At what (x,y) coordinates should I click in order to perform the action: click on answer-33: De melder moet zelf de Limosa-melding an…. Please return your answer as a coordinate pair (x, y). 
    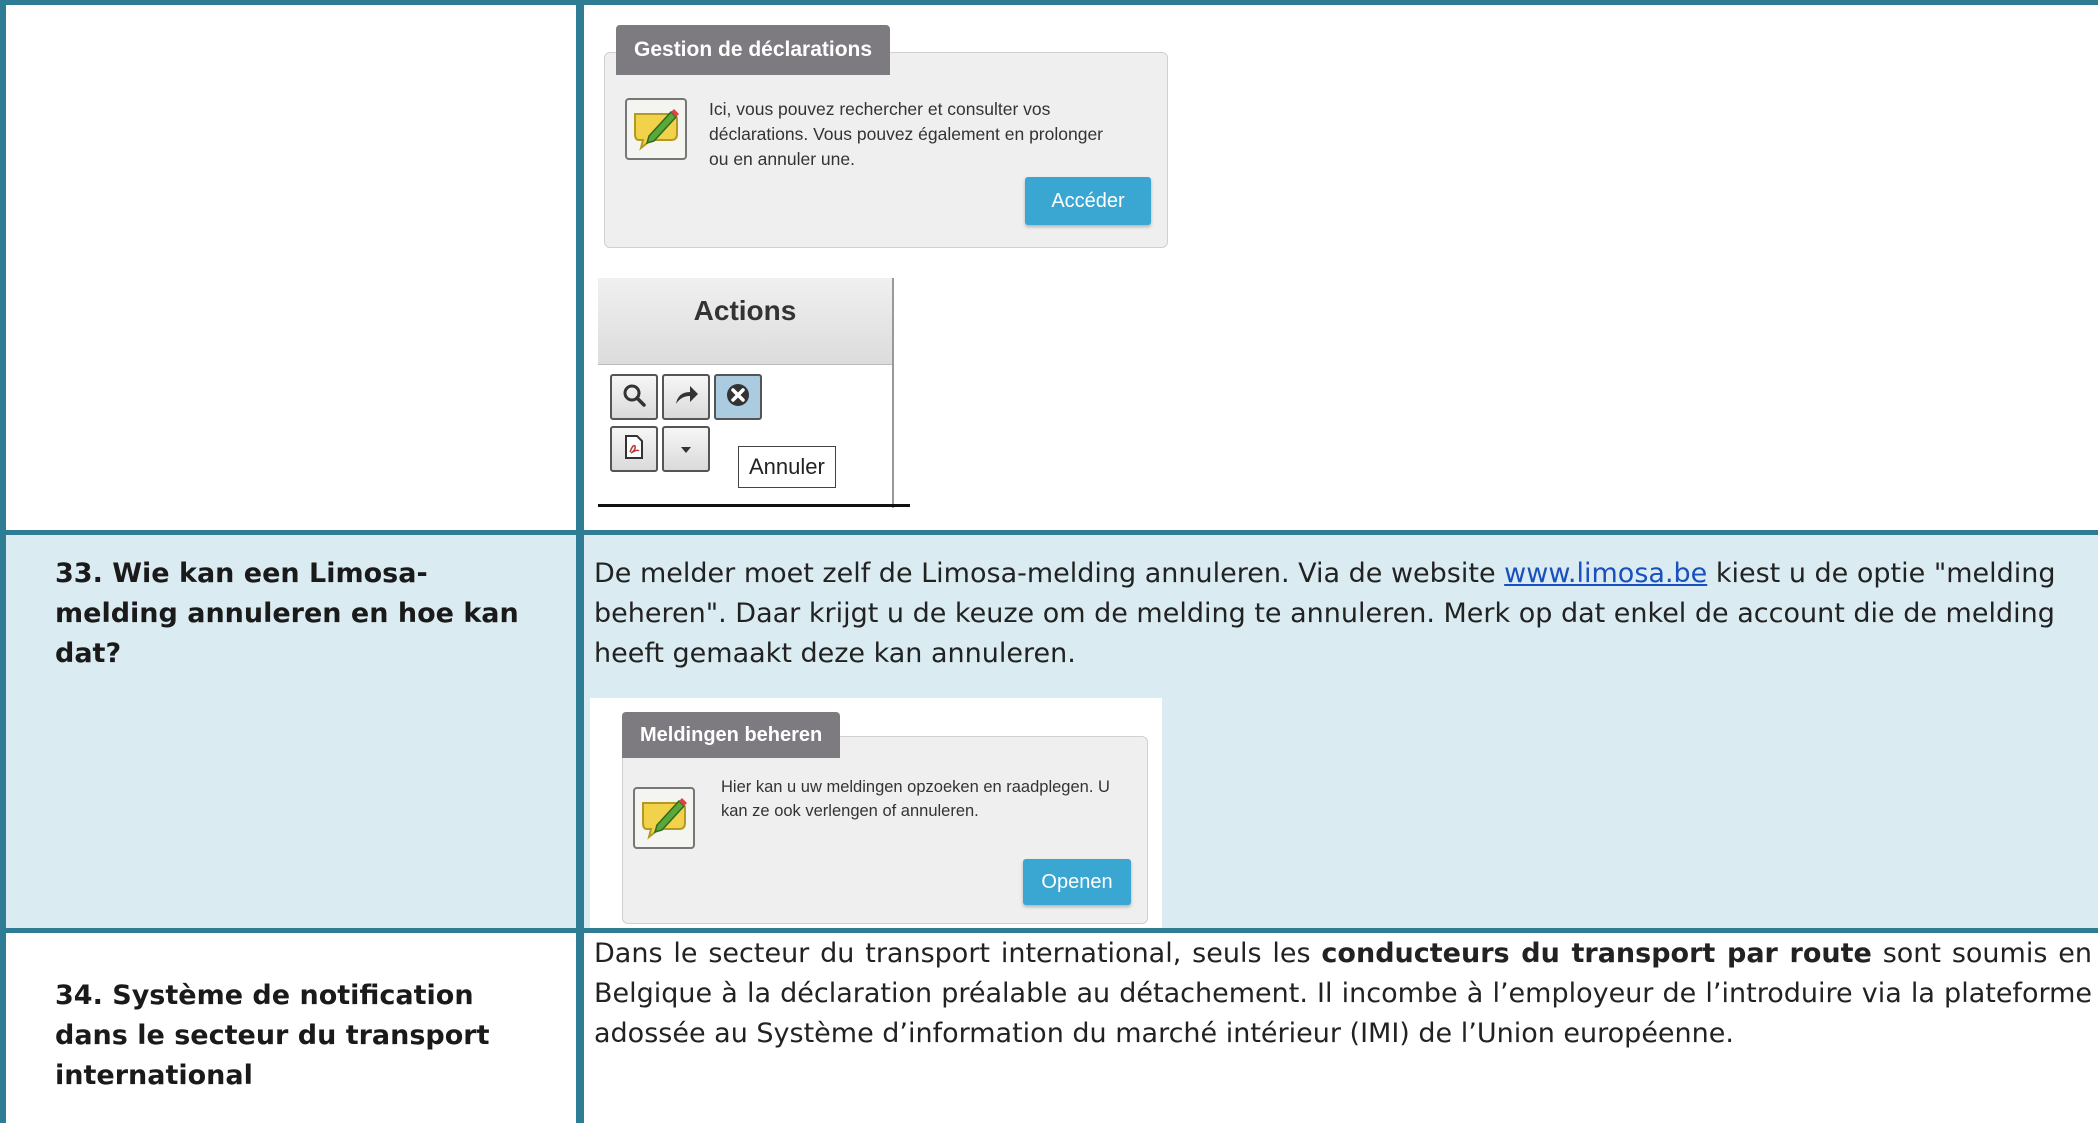
    Looking at the image, I should click on (1325, 613).